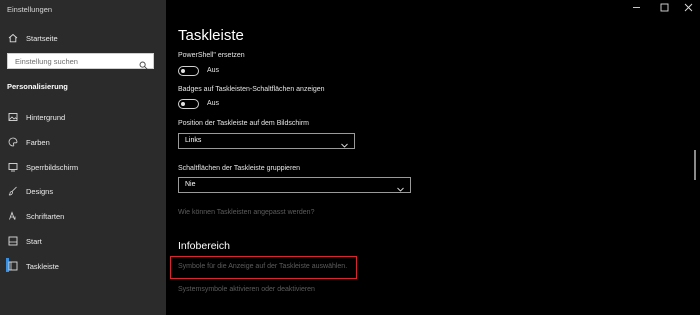 This screenshot has height=315, width=700. What do you see at coordinates (246, 212) in the screenshot?
I see `customize-help-link: Wie können Taskleisten angepasst werden?` at bounding box center [246, 212].